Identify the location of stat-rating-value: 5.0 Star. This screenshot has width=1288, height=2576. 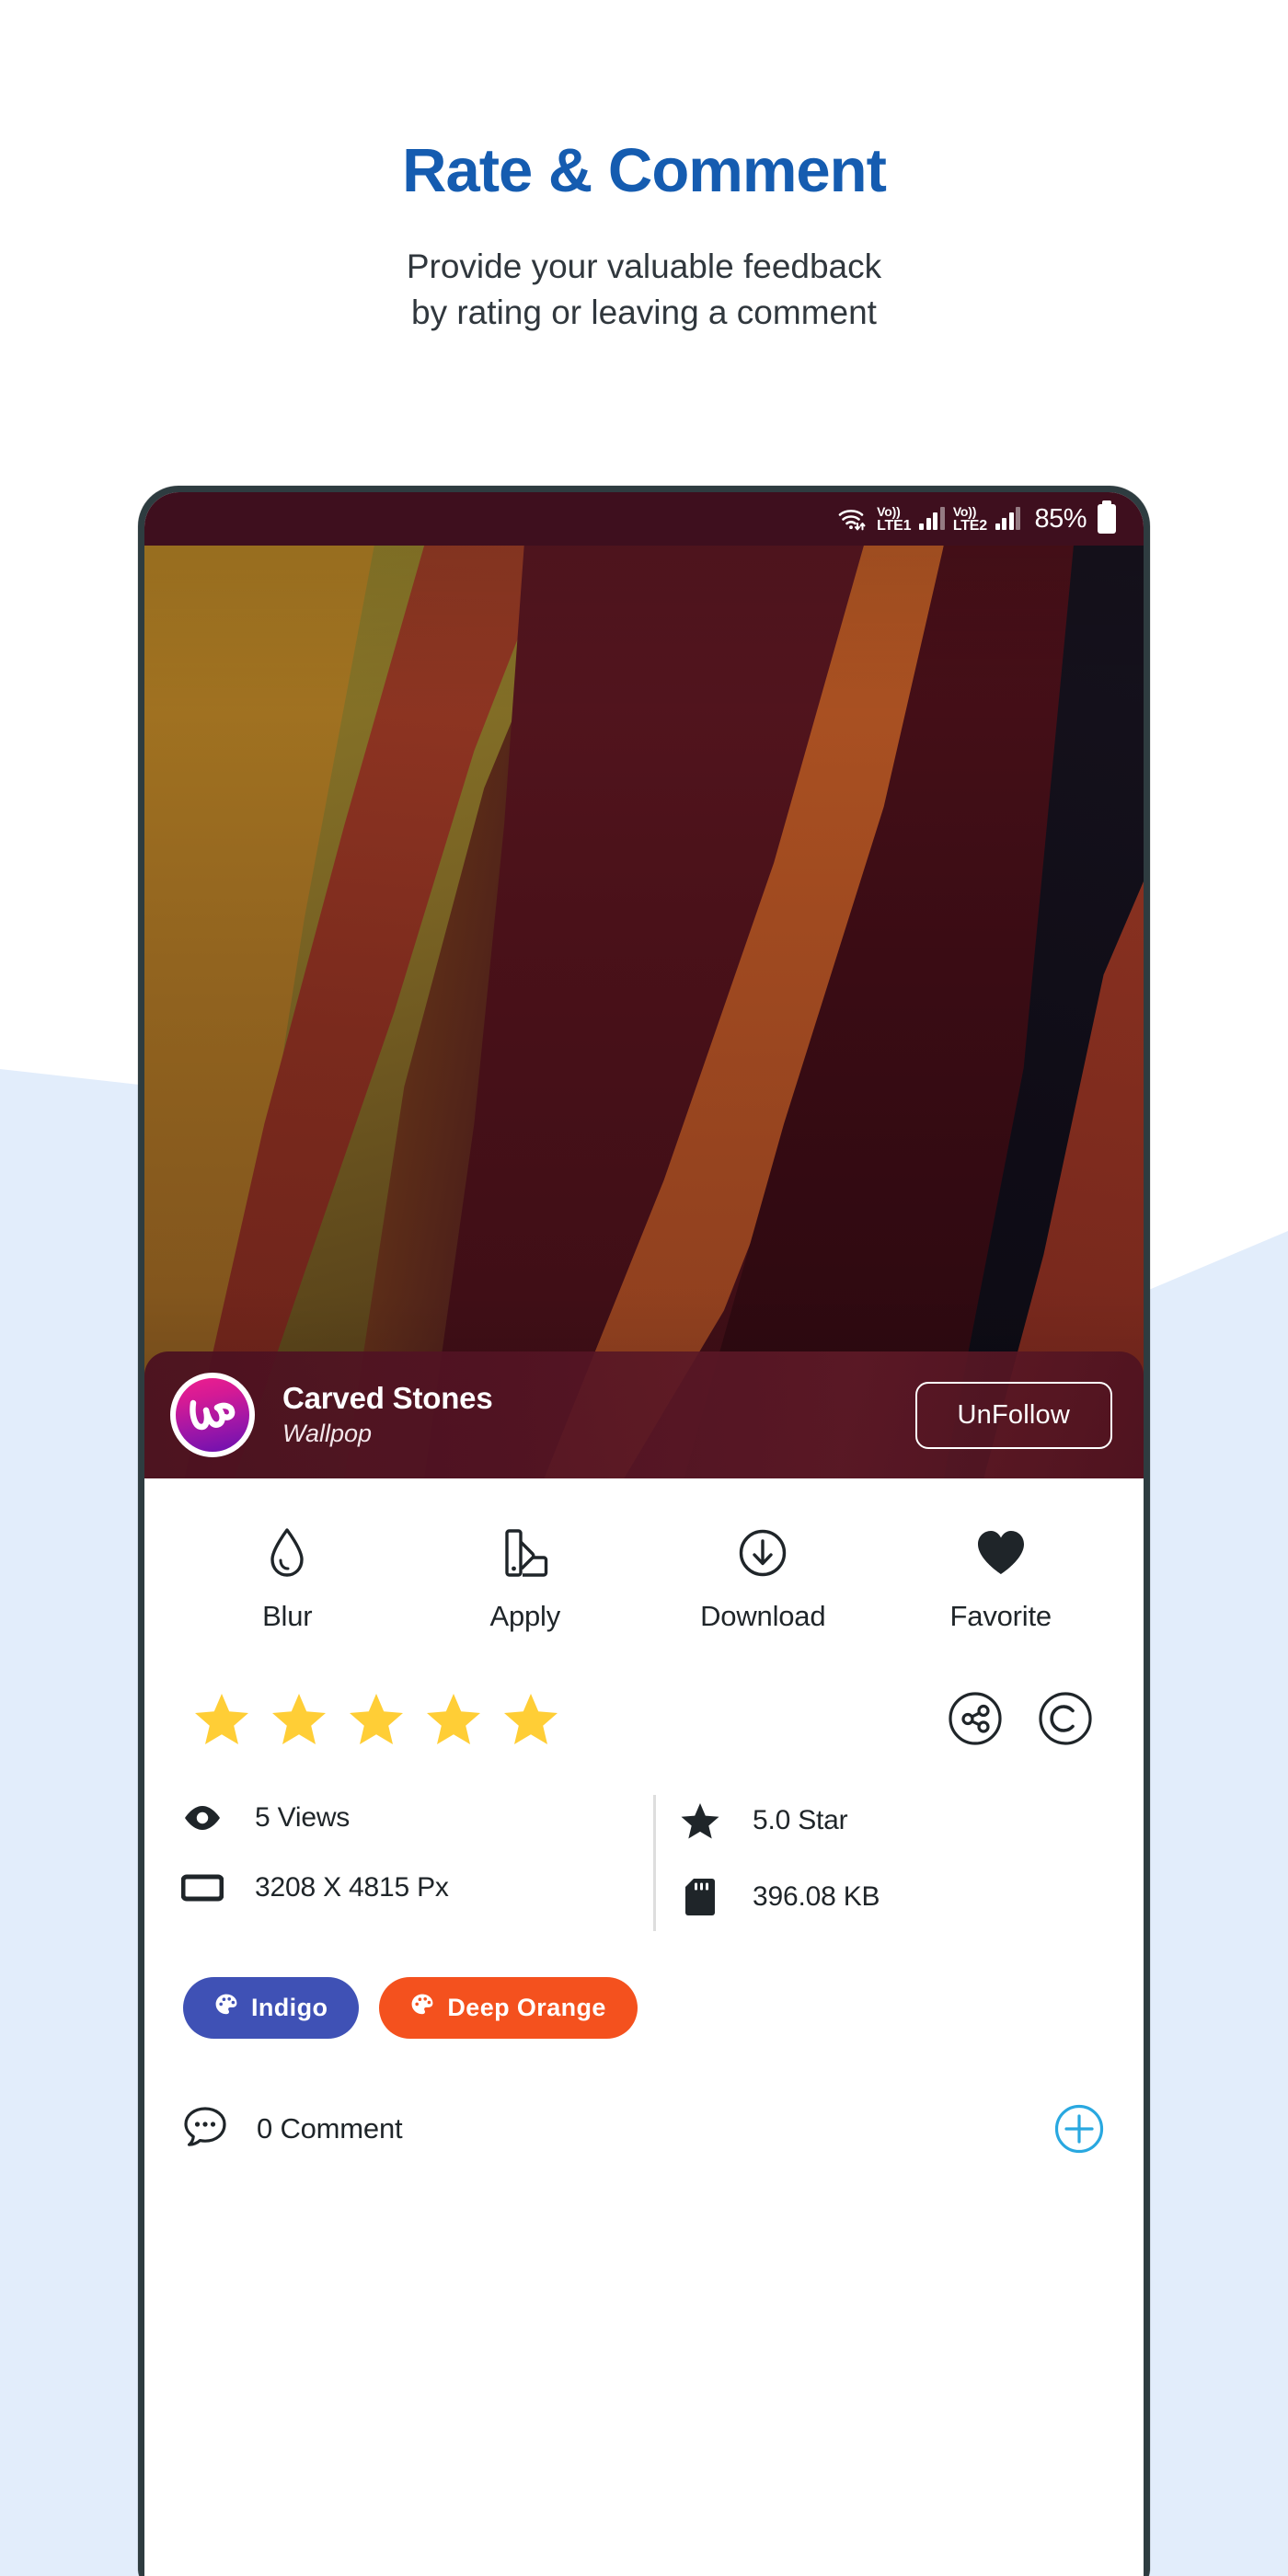
(800, 1820).